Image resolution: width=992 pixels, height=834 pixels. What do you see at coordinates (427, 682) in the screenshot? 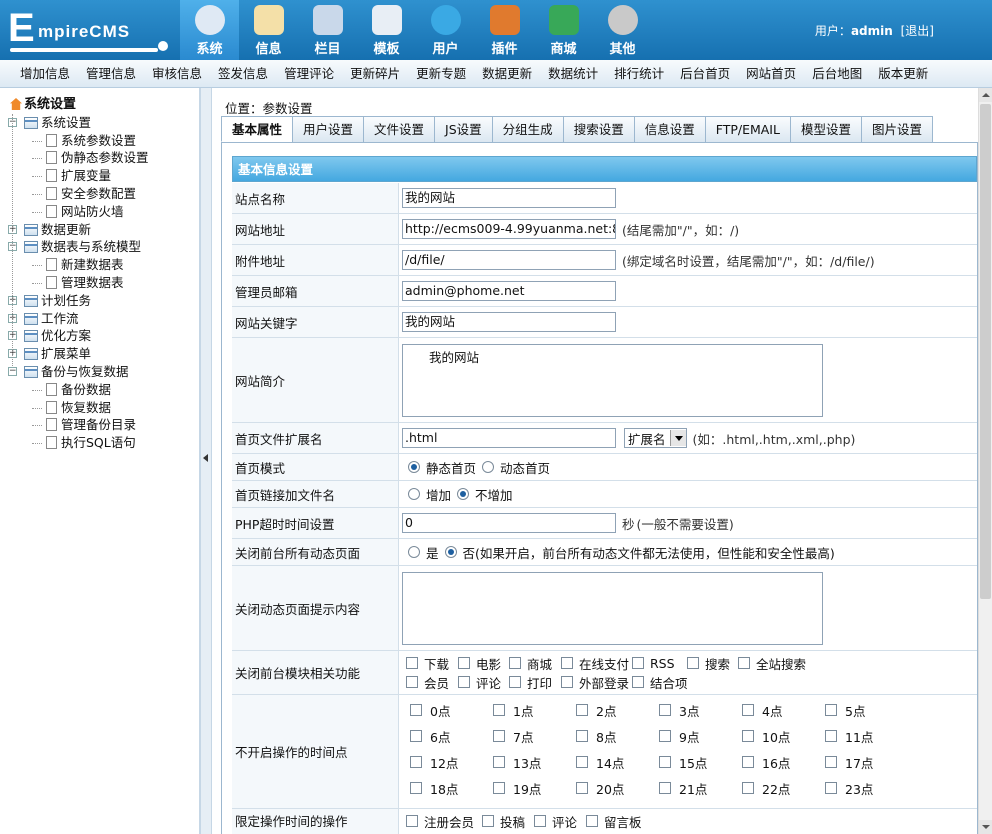
I see `module-option: 会员` at bounding box center [427, 682].